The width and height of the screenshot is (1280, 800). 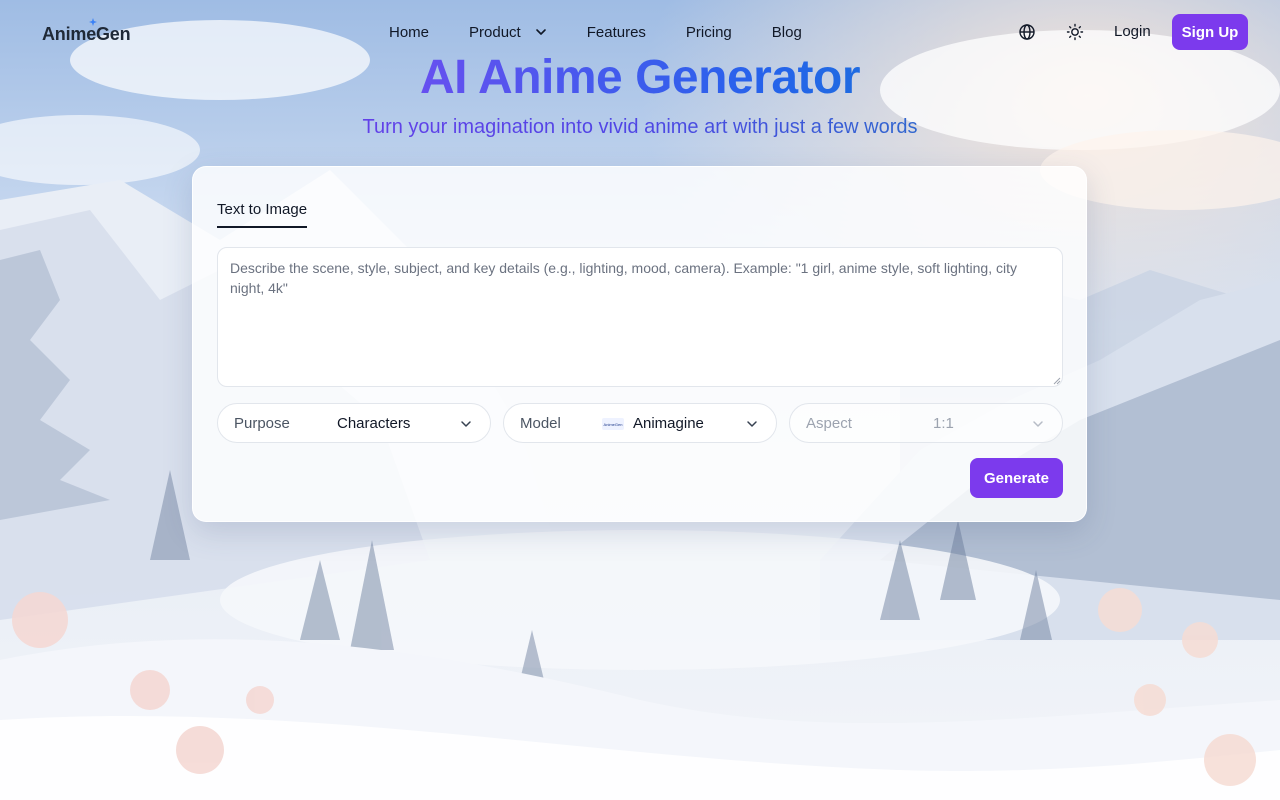 I want to click on globe-icon, so click(x=1027, y=32).